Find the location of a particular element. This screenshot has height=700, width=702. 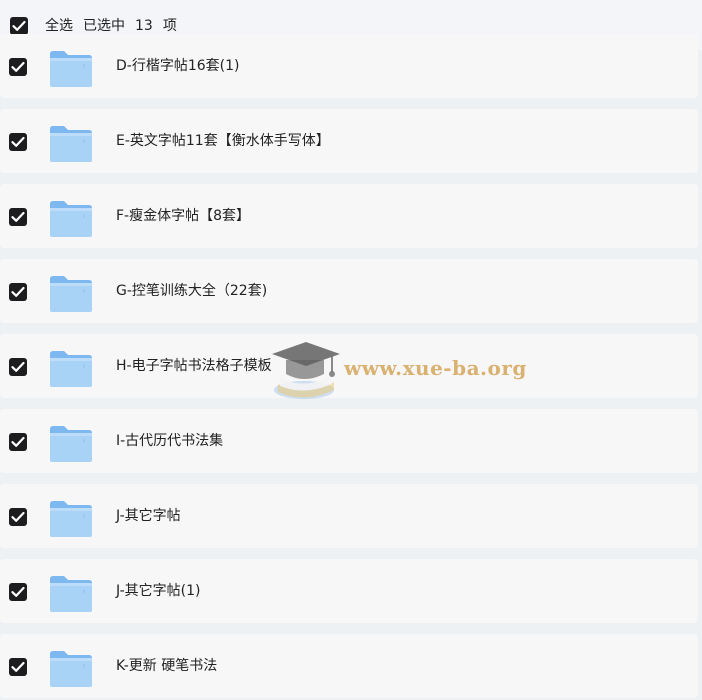

selected-unit: 项 is located at coordinates (169, 26).